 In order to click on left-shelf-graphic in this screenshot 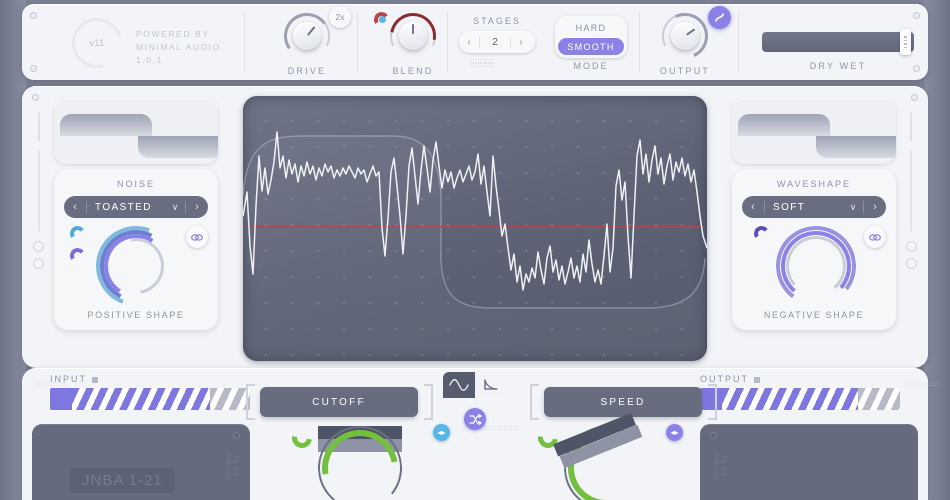, I will do `click(136, 131)`.